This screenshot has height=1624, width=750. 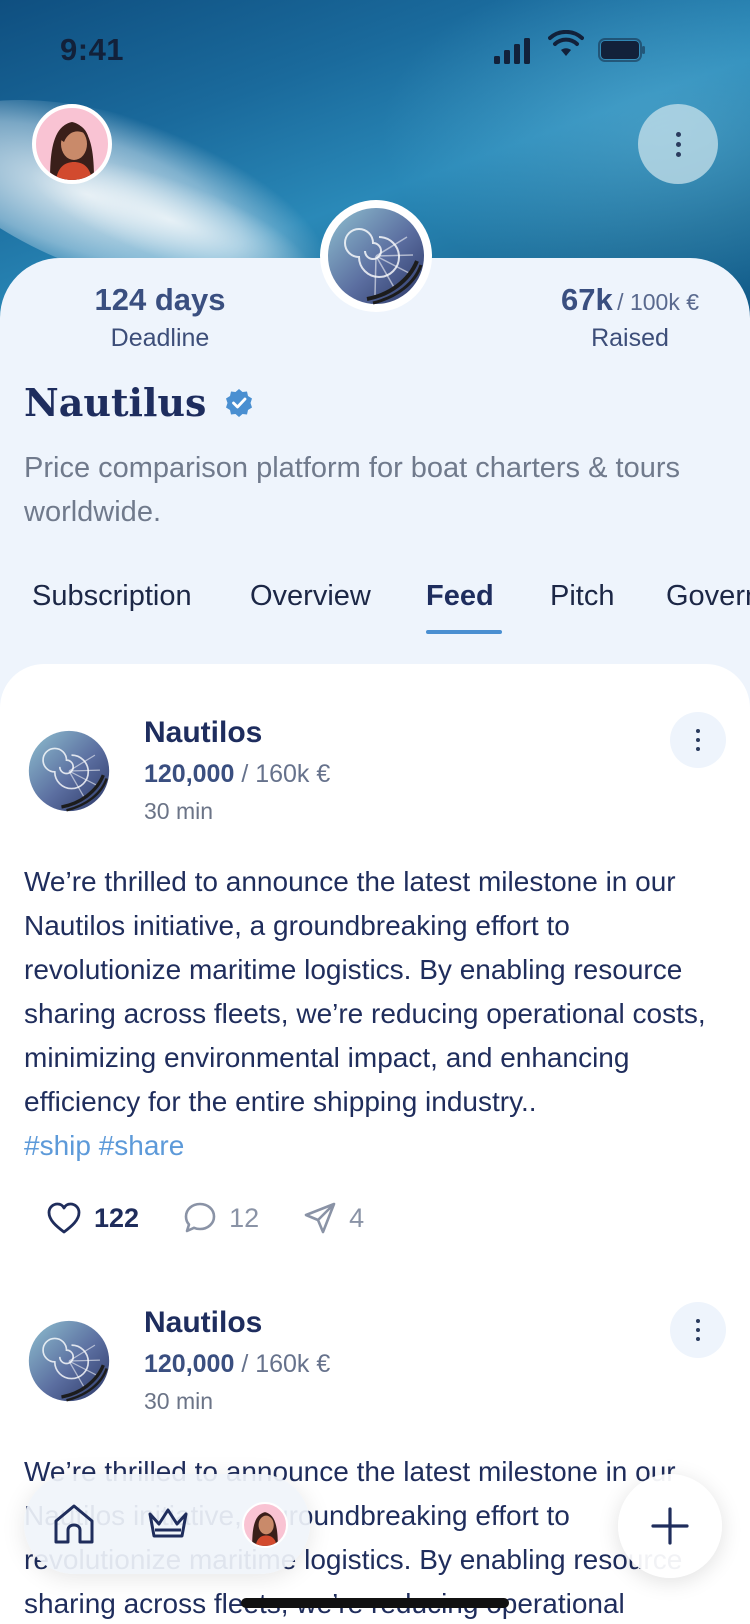 I want to click on battery-icon, so click(x=621, y=50).